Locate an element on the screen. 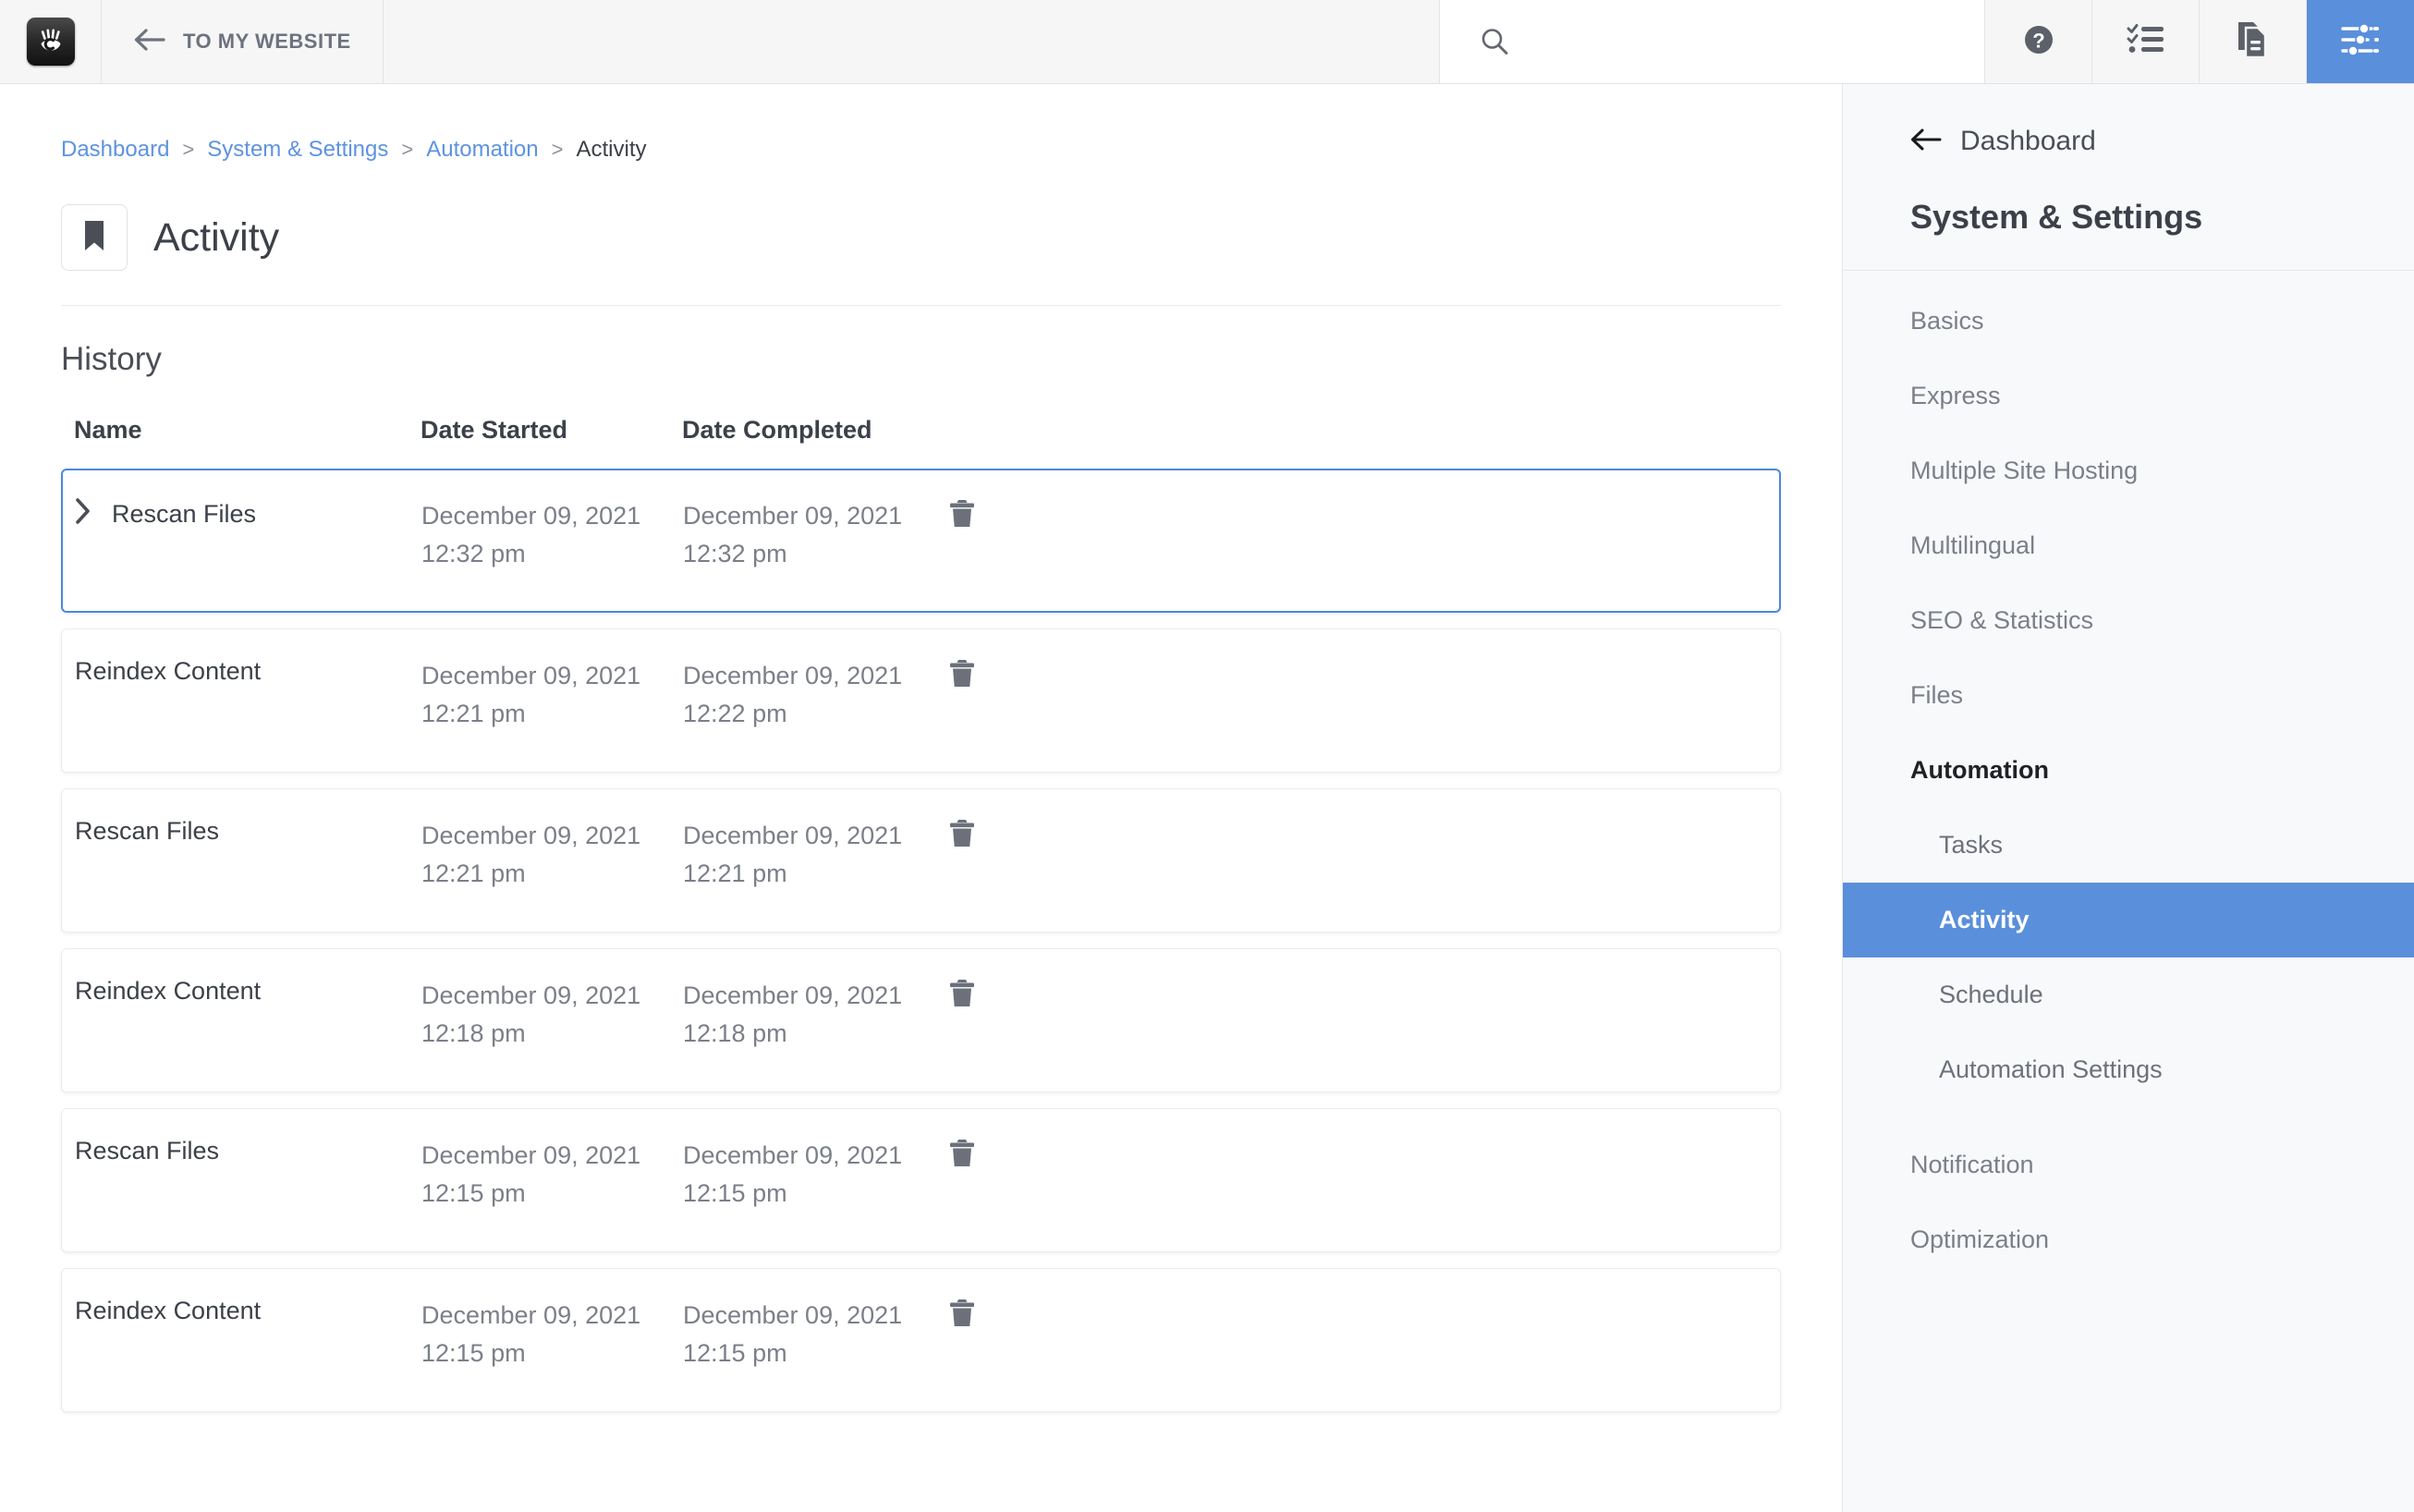  sidebar-back-dashboard: Dashboard is located at coordinates (2128, 121).